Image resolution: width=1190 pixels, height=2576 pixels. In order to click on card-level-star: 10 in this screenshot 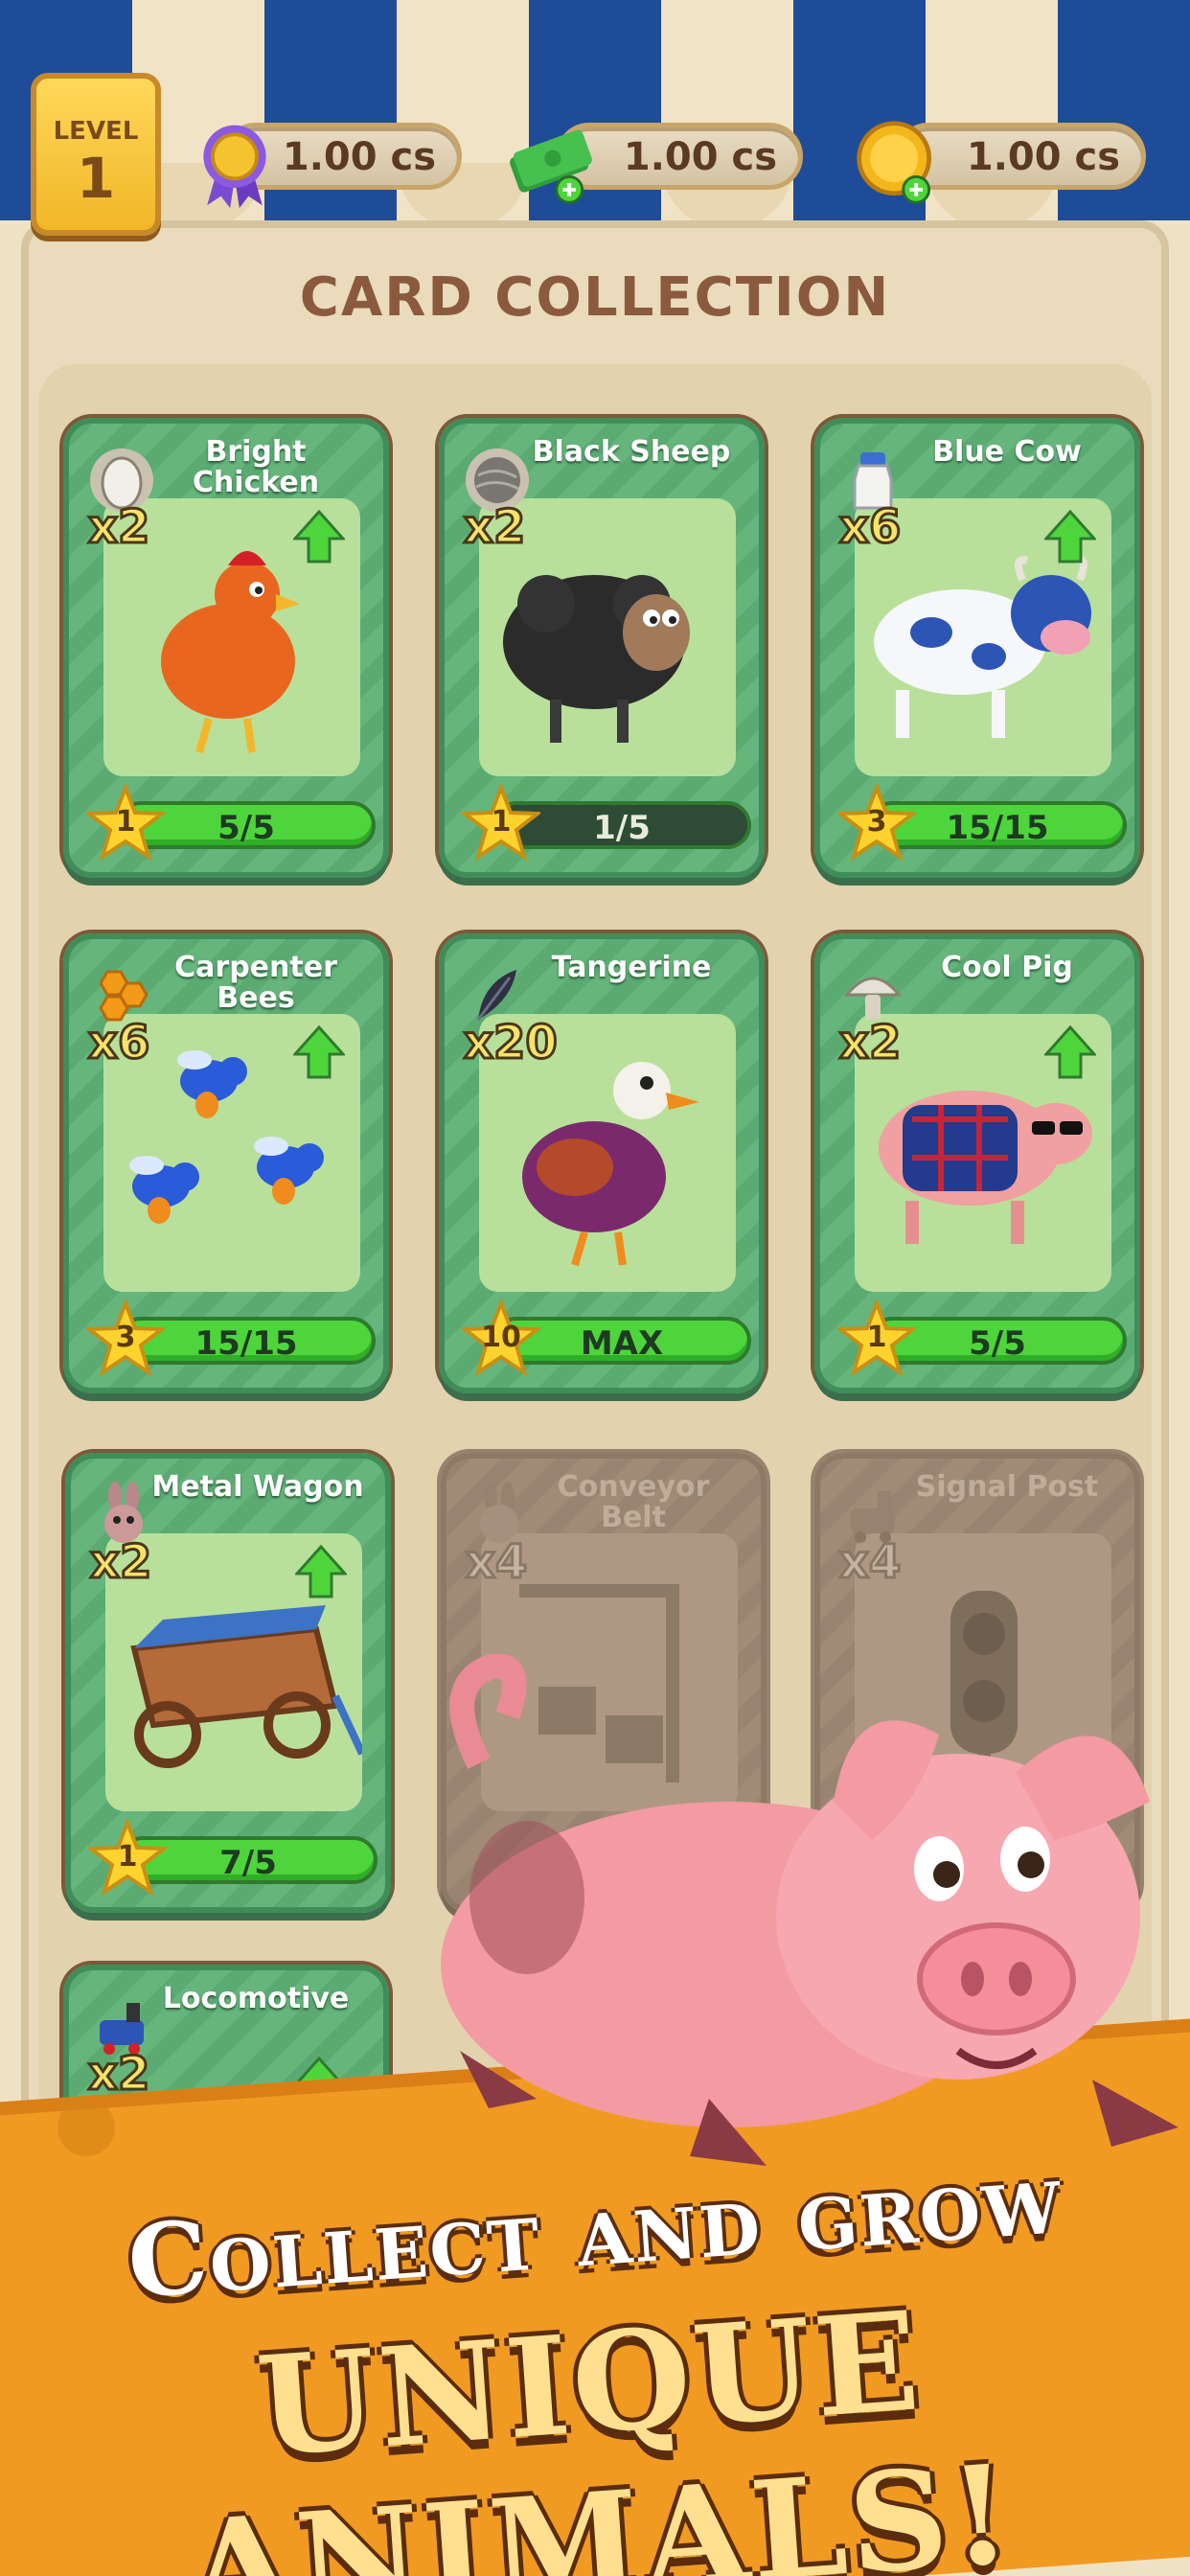, I will do `click(501, 1338)`.